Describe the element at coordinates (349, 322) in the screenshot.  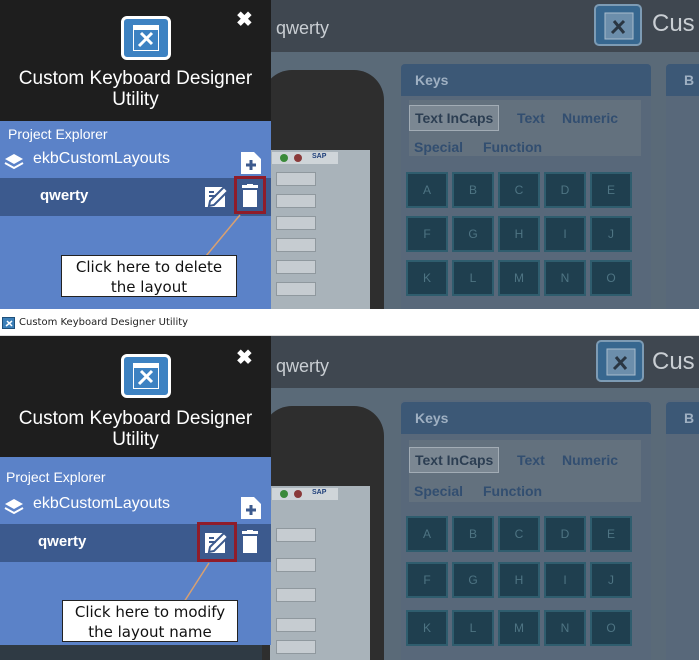
I see `window-titlebar: Custom Keyboard Designer Utility` at that location.